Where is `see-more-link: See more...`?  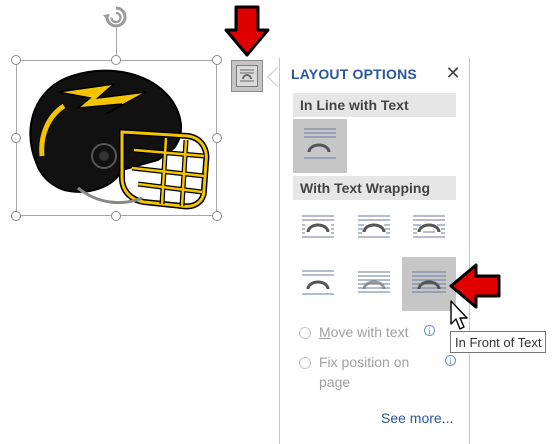 see-more-link: See more... is located at coordinates (417, 418).